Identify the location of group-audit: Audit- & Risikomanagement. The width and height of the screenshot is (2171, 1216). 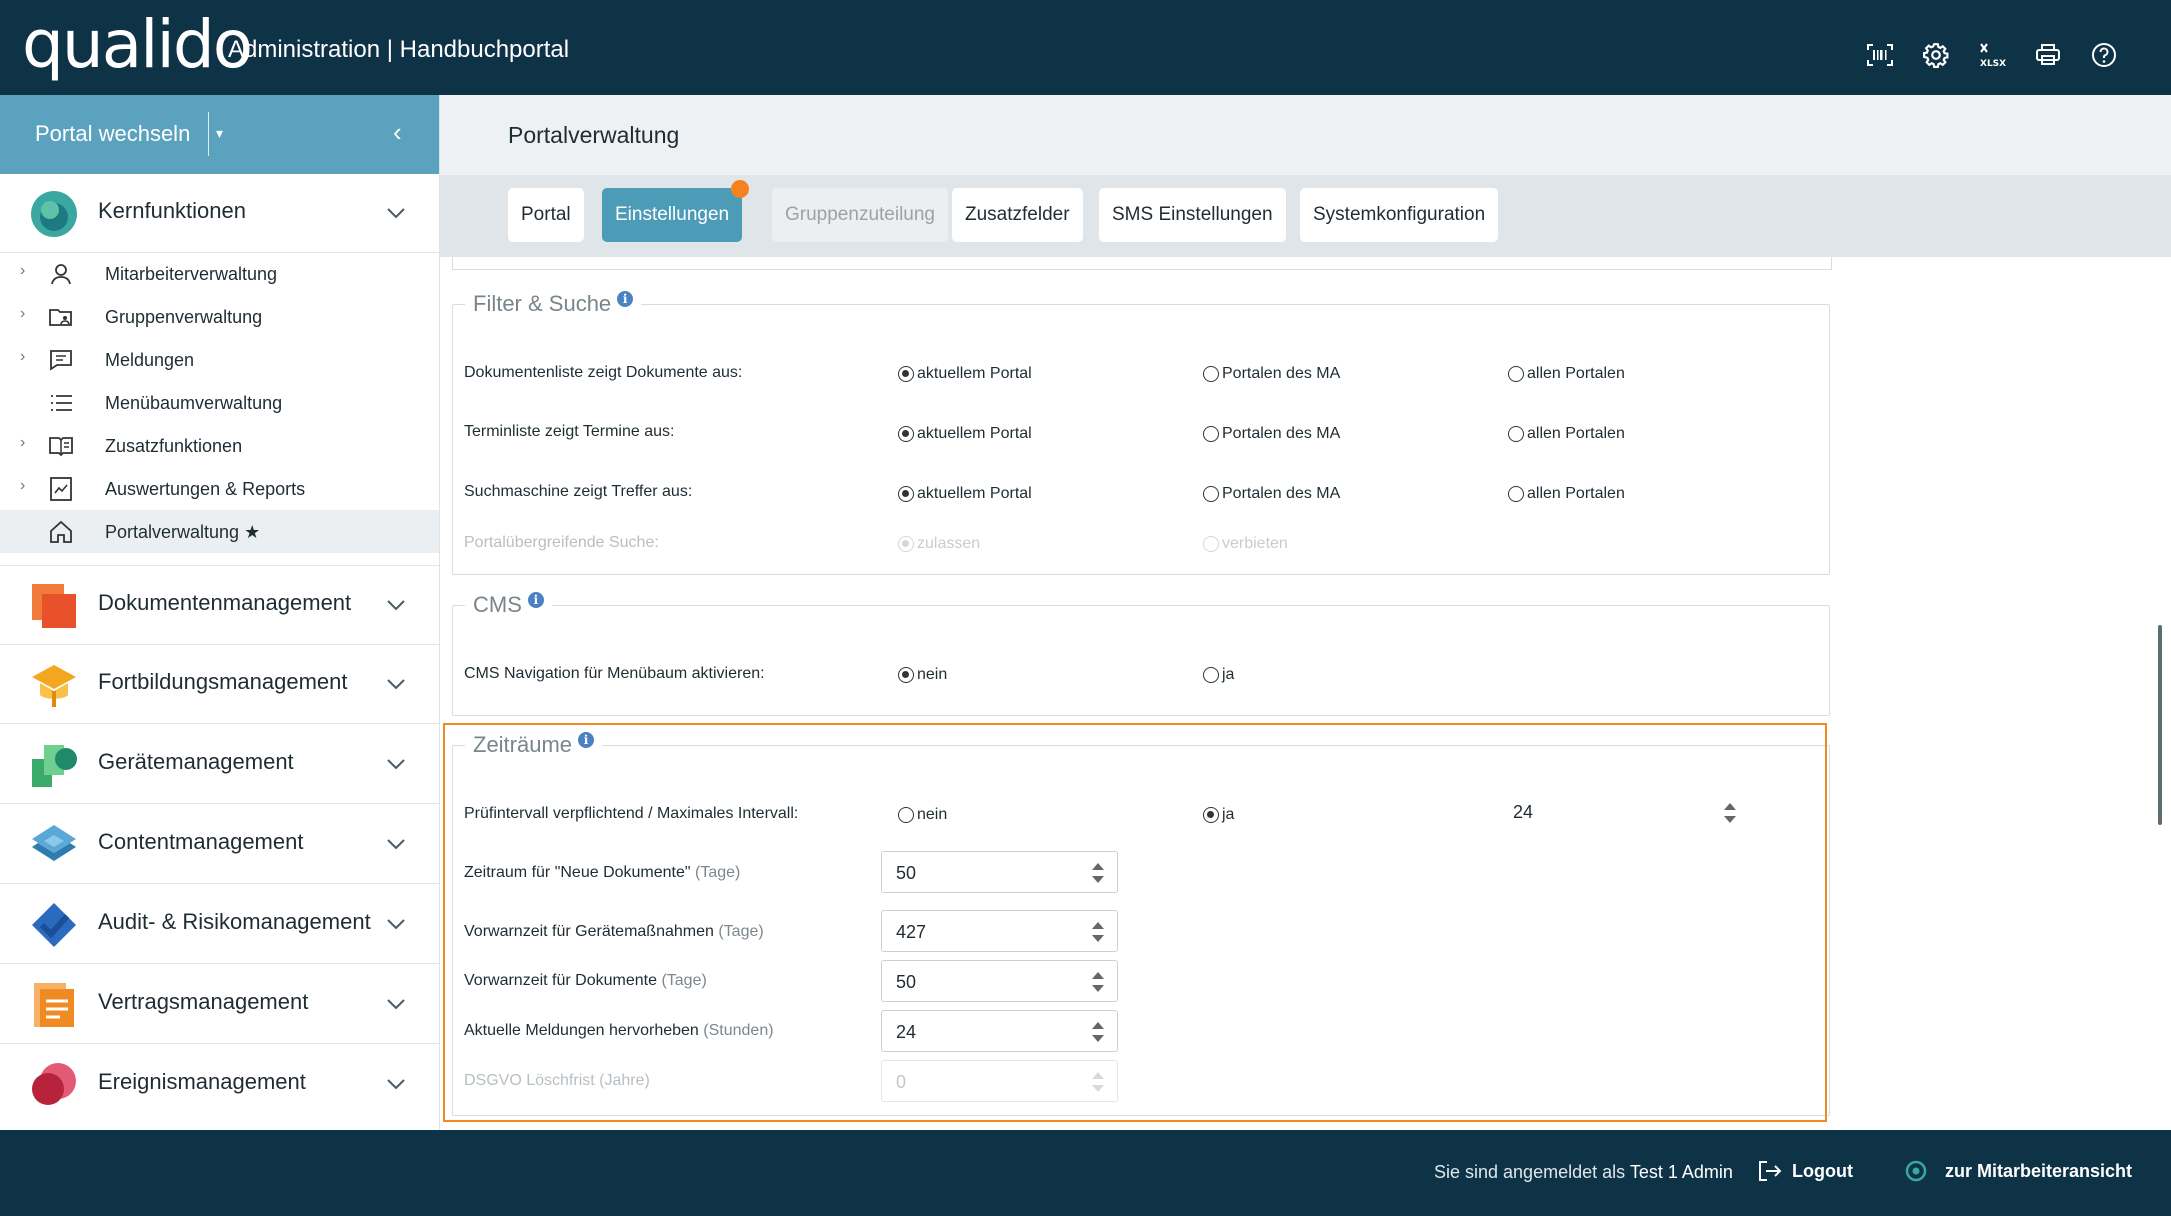
(219, 924).